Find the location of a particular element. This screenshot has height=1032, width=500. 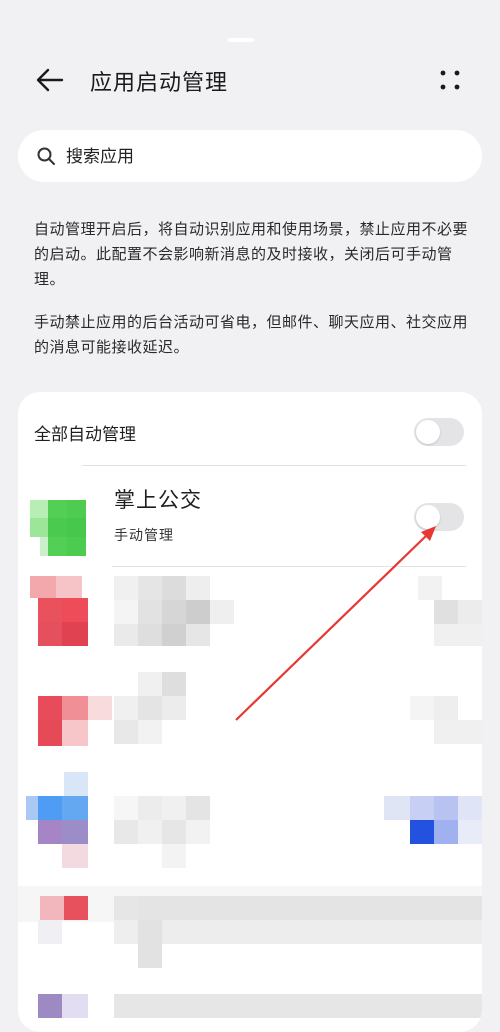

app-bar: 应用启动管理 is located at coordinates (250, 80).